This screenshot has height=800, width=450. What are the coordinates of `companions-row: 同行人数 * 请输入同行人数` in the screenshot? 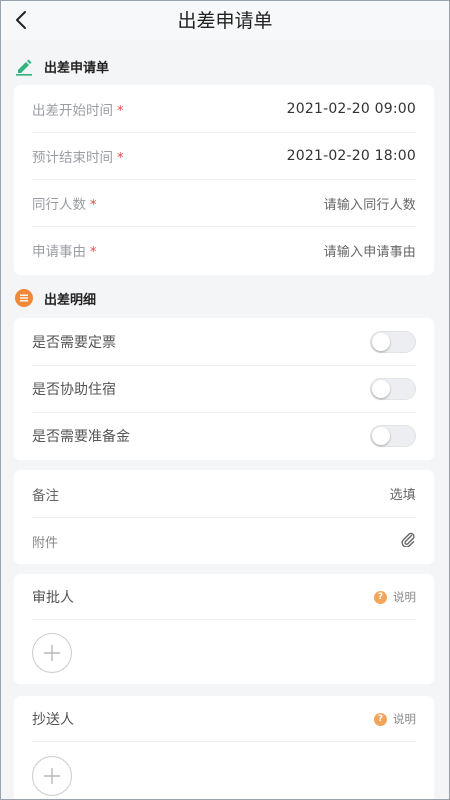 It's located at (224, 202).